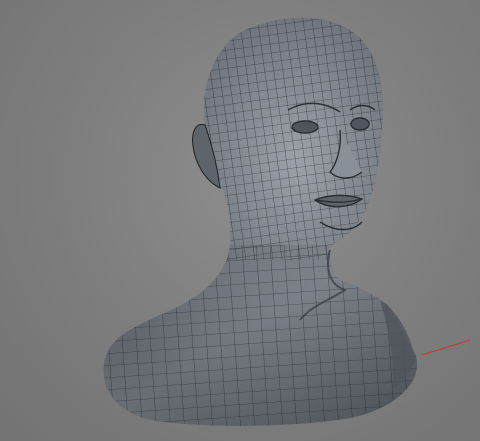 The width and height of the screenshot is (480, 441). What do you see at coordinates (360, 124) in the screenshot?
I see `right-eye` at bounding box center [360, 124].